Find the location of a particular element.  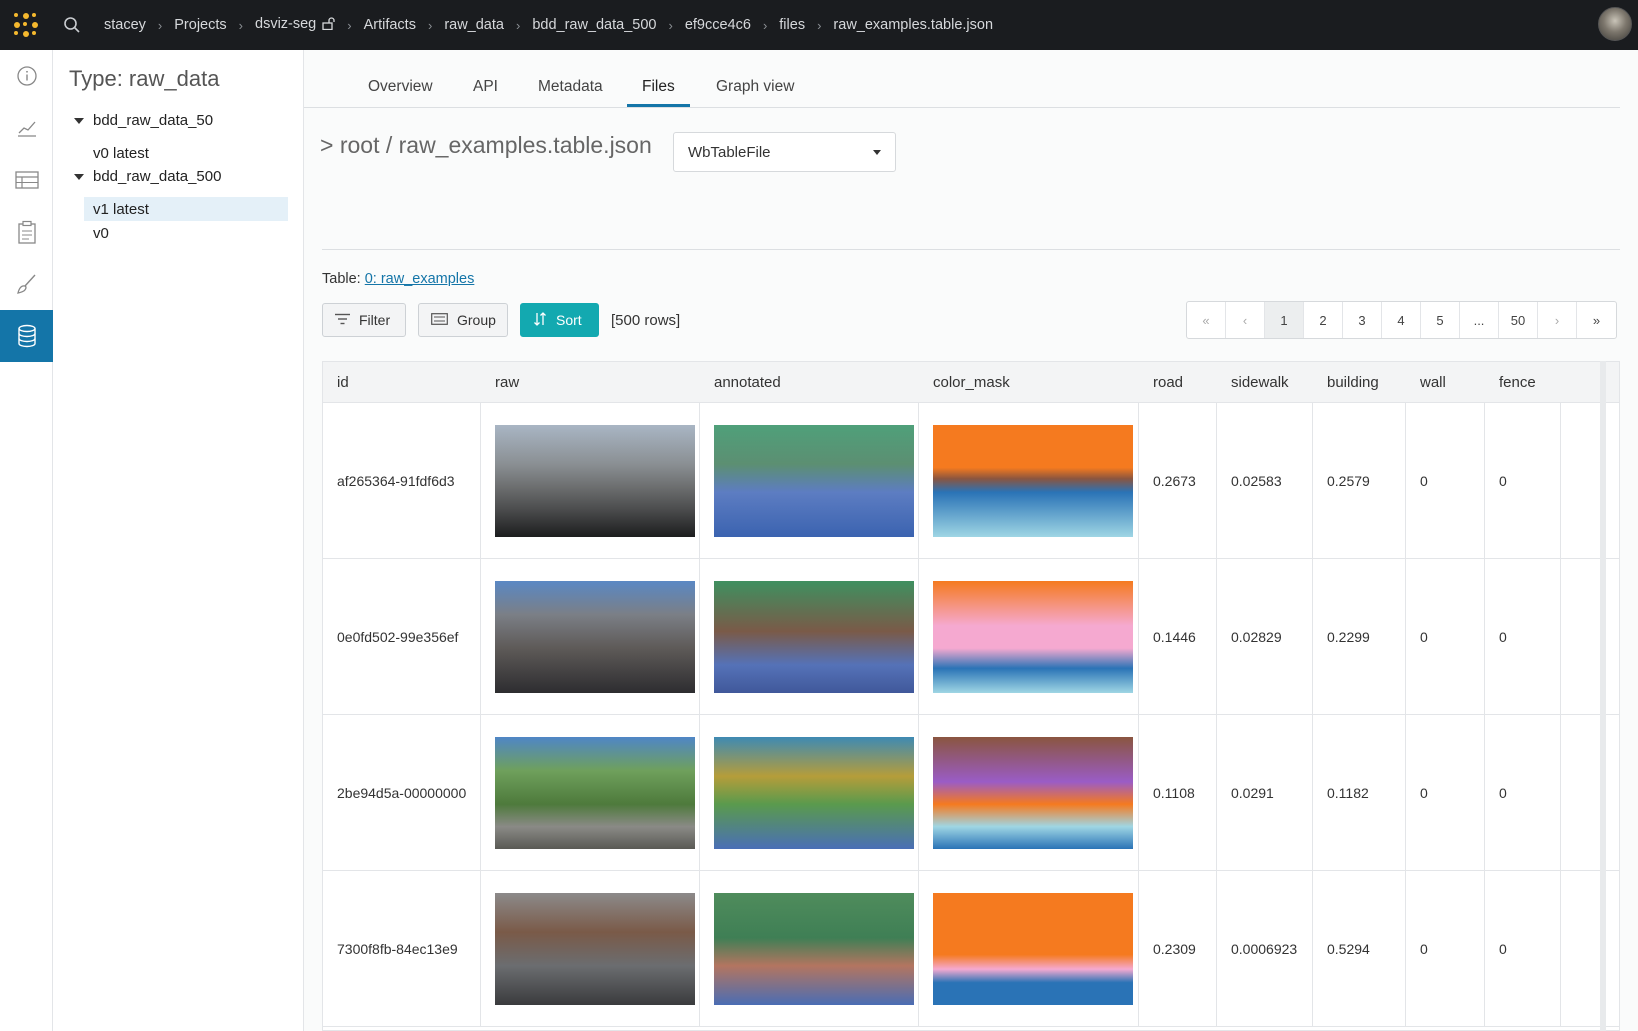

dropdown-value: WbTableFile is located at coordinates (729, 152).